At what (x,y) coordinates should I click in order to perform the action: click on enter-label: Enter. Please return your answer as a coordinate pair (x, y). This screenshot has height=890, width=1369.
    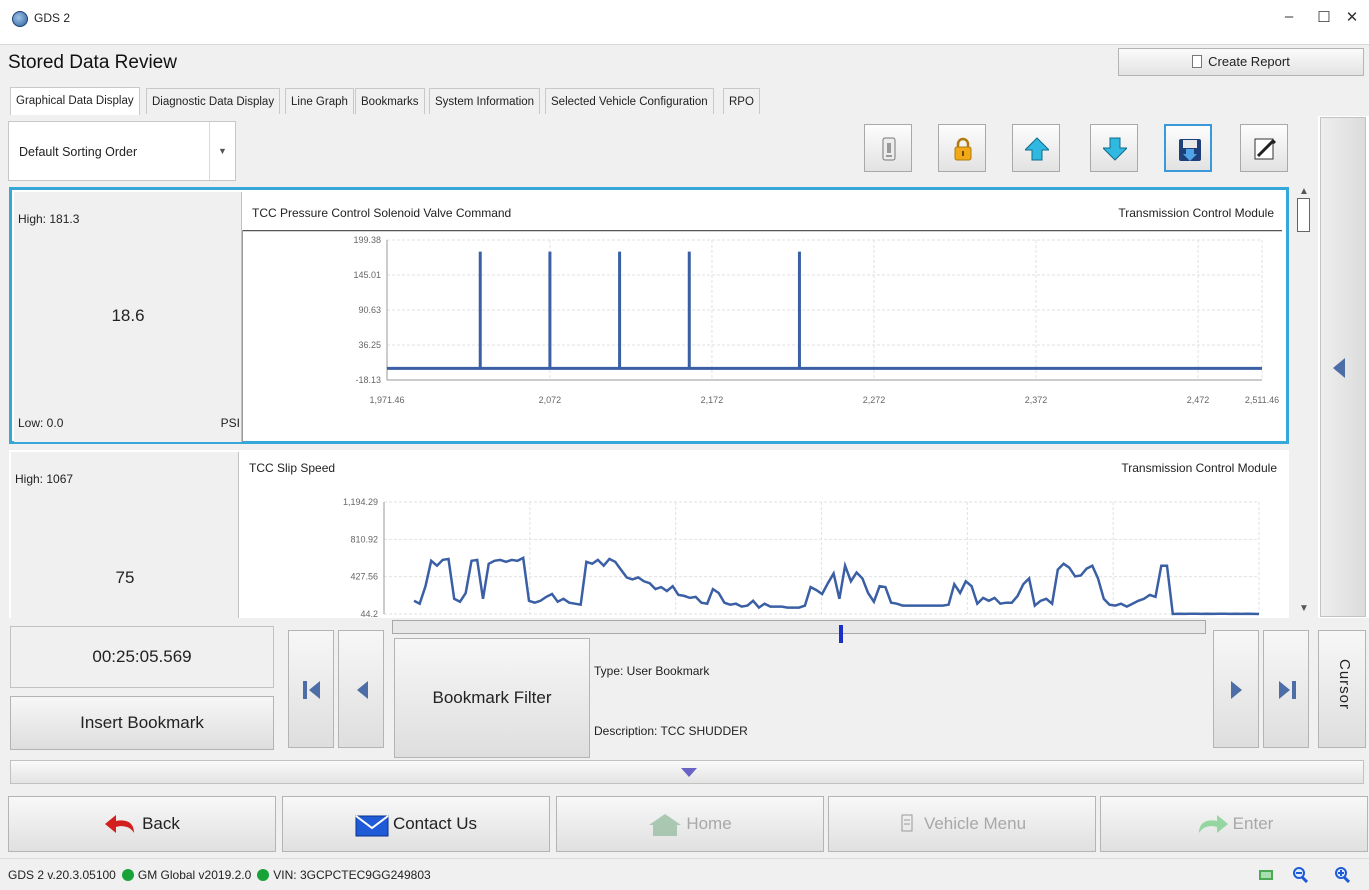
    Looking at the image, I should click on (1253, 823).